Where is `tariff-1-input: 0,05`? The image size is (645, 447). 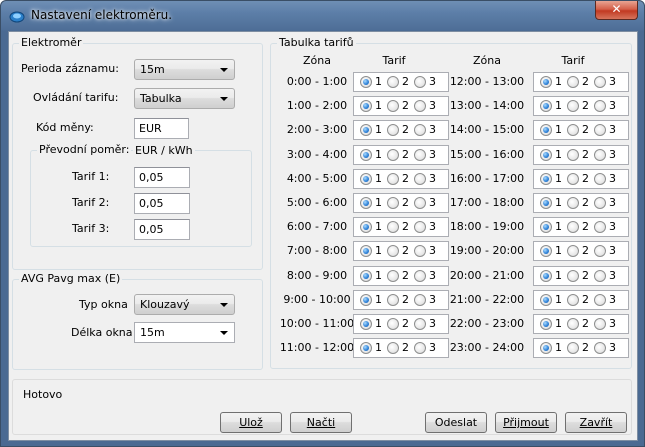
tariff-1-input: 0,05 is located at coordinates (162, 177).